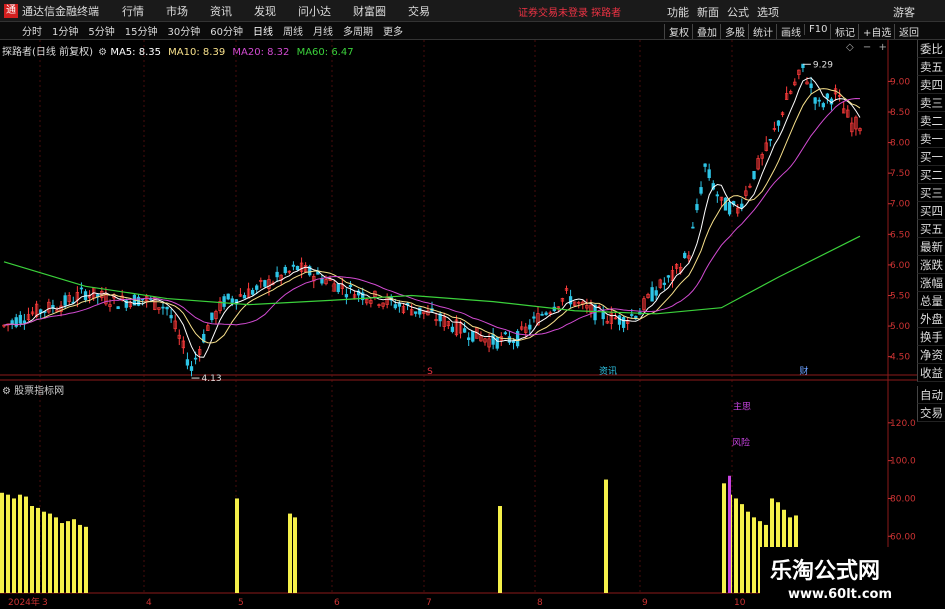 The image size is (945, 609). I want to click on event-marker: S, so click(430, 372).